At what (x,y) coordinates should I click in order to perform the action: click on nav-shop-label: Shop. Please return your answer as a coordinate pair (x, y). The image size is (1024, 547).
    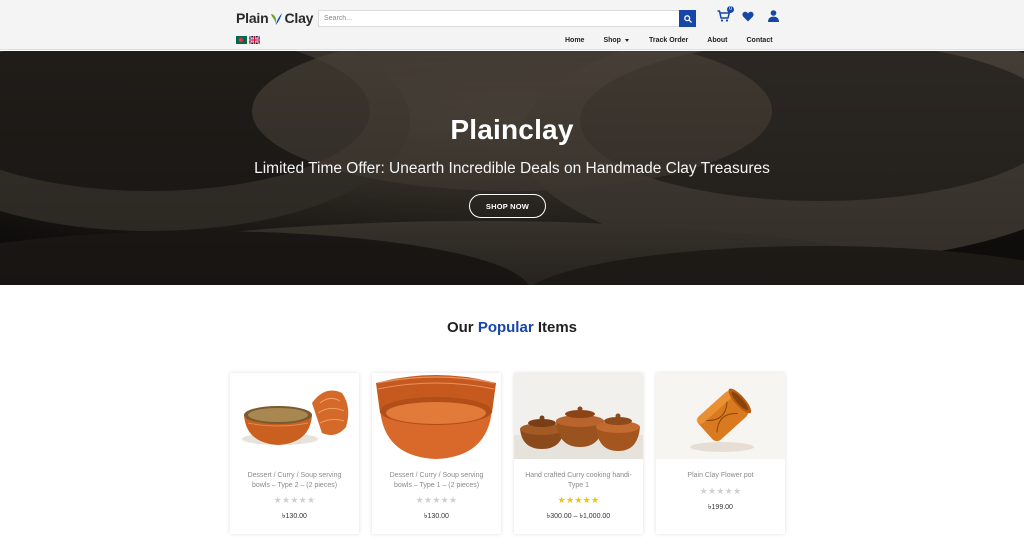
    Looking at the image, I should click on (612, 40).